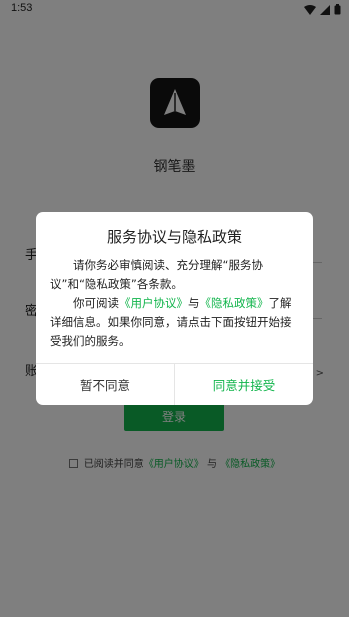 The width and height of the screenshot is (349, 617). What do you see at coordinates (194, 303) in the screenshot?
I see `dialog-para2-and: 与` at bounding box center [194, 303].